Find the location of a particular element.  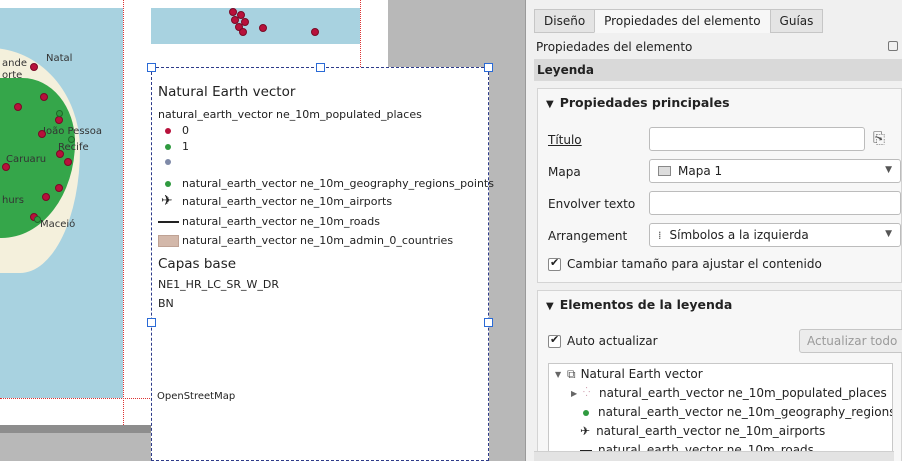

update-all-button: Actualizar todo is located at coordinates (850, 341).